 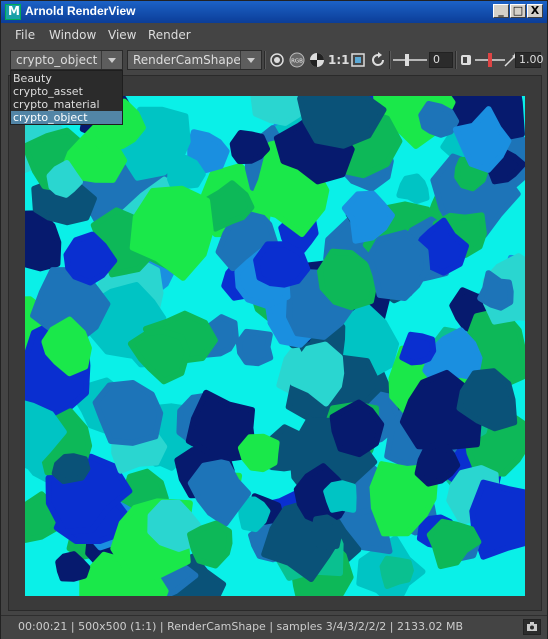 I want to click on menu-view: View, so click(x=122, y=35).